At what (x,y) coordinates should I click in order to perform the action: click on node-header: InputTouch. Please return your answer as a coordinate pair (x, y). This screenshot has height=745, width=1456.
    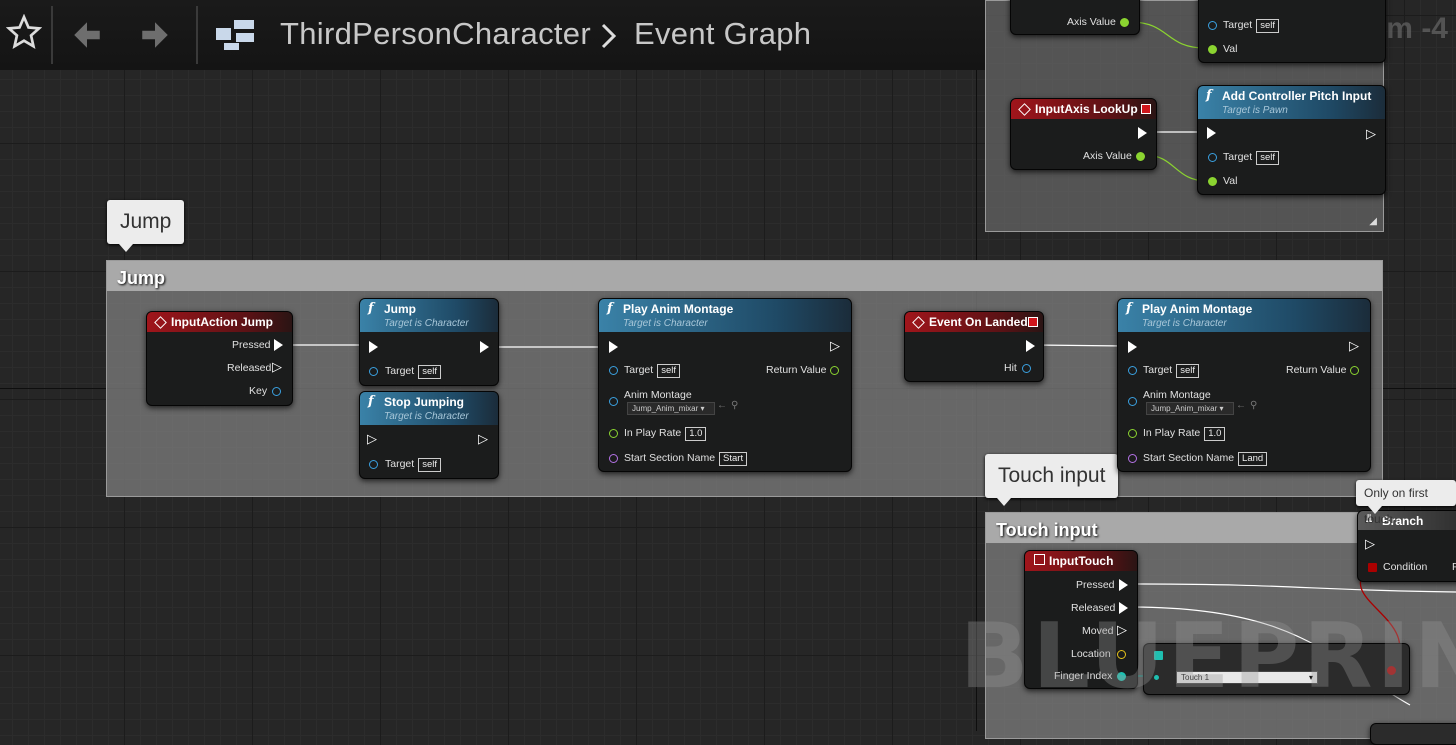
    Looking at the image, I should click on (1081, 561).